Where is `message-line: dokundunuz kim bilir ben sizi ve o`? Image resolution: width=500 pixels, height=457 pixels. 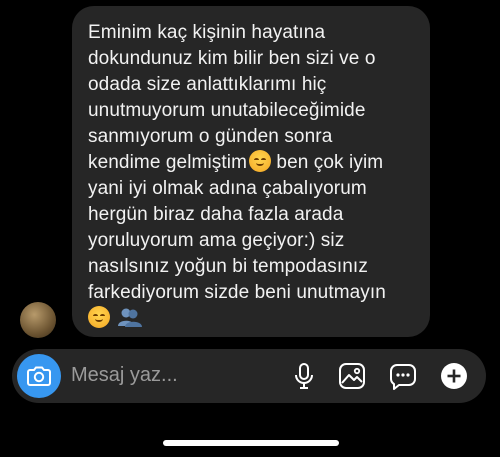
message-line: dokundunuz kim bilir ben sizi ve o is located at coordinates (232, 58).